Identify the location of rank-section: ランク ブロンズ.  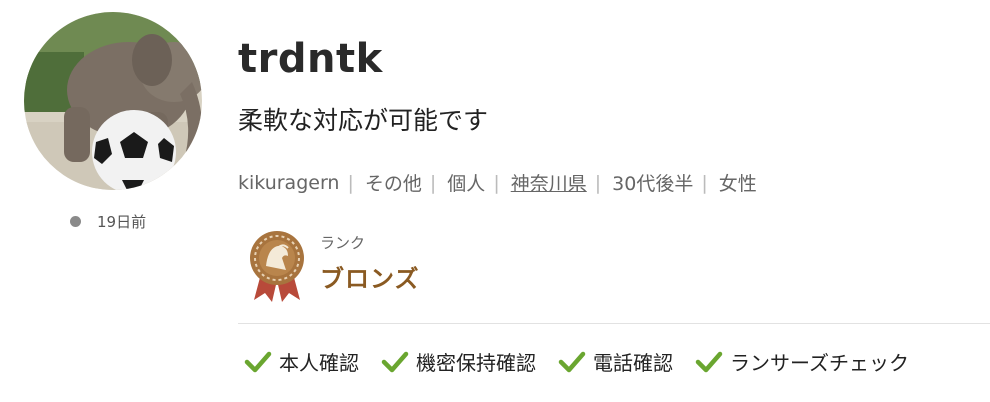
(334, 266).